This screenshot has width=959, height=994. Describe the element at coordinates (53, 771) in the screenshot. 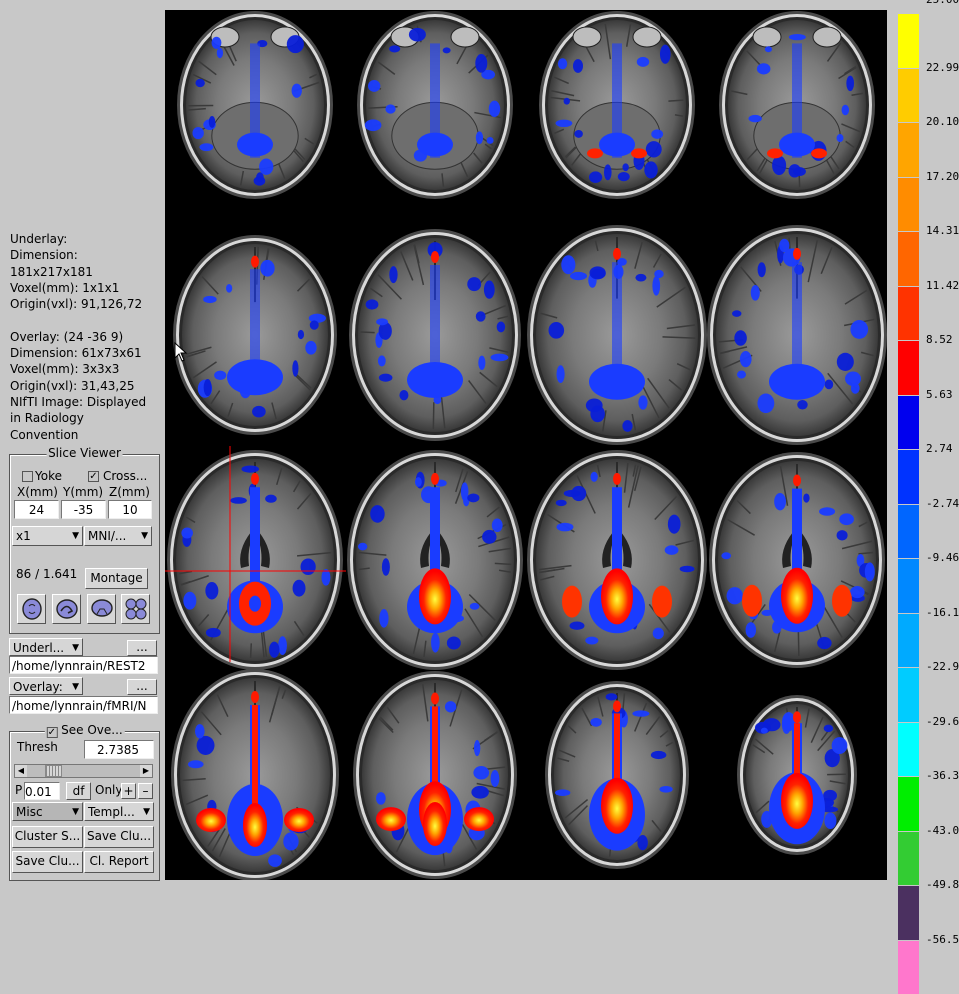

I see `slider-thumb` at that location.